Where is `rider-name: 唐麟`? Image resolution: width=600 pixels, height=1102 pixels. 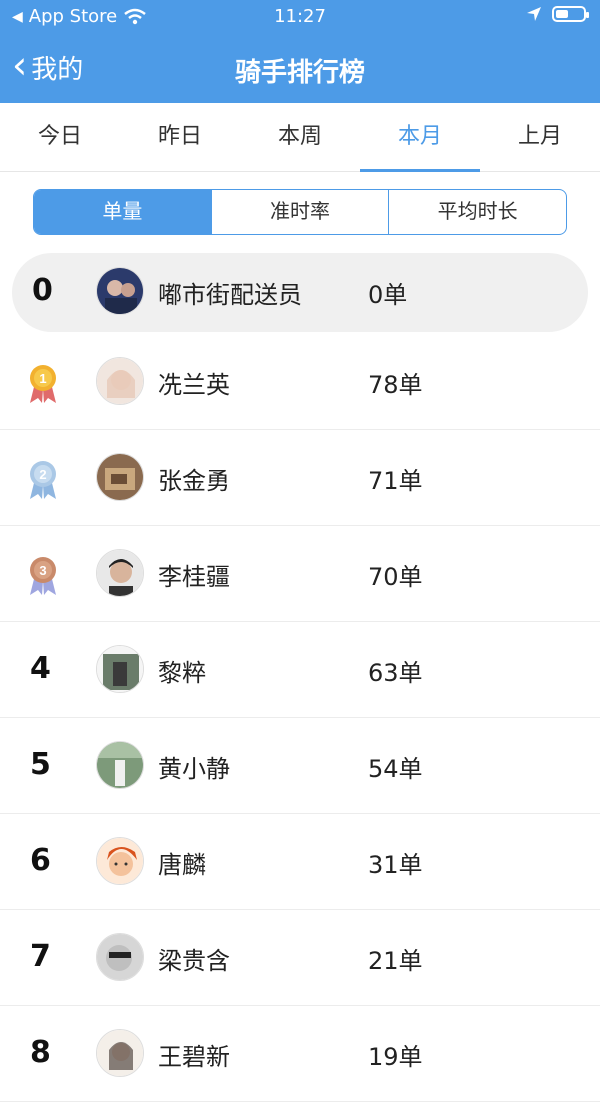 rider-name: 唐麟 is located at coordinates (182, 865).